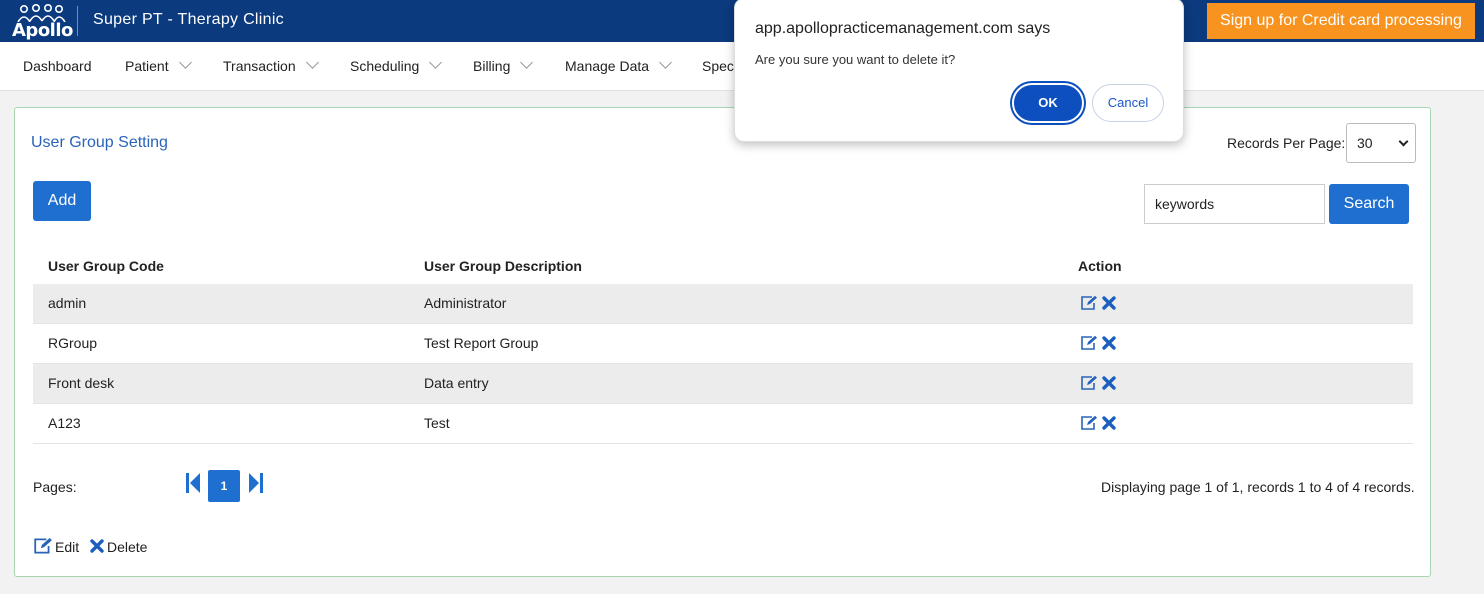 The width and height of the screenshot is (1484, 594). I want to click on cell-group-description: Test Report Group, so click(481, 343).